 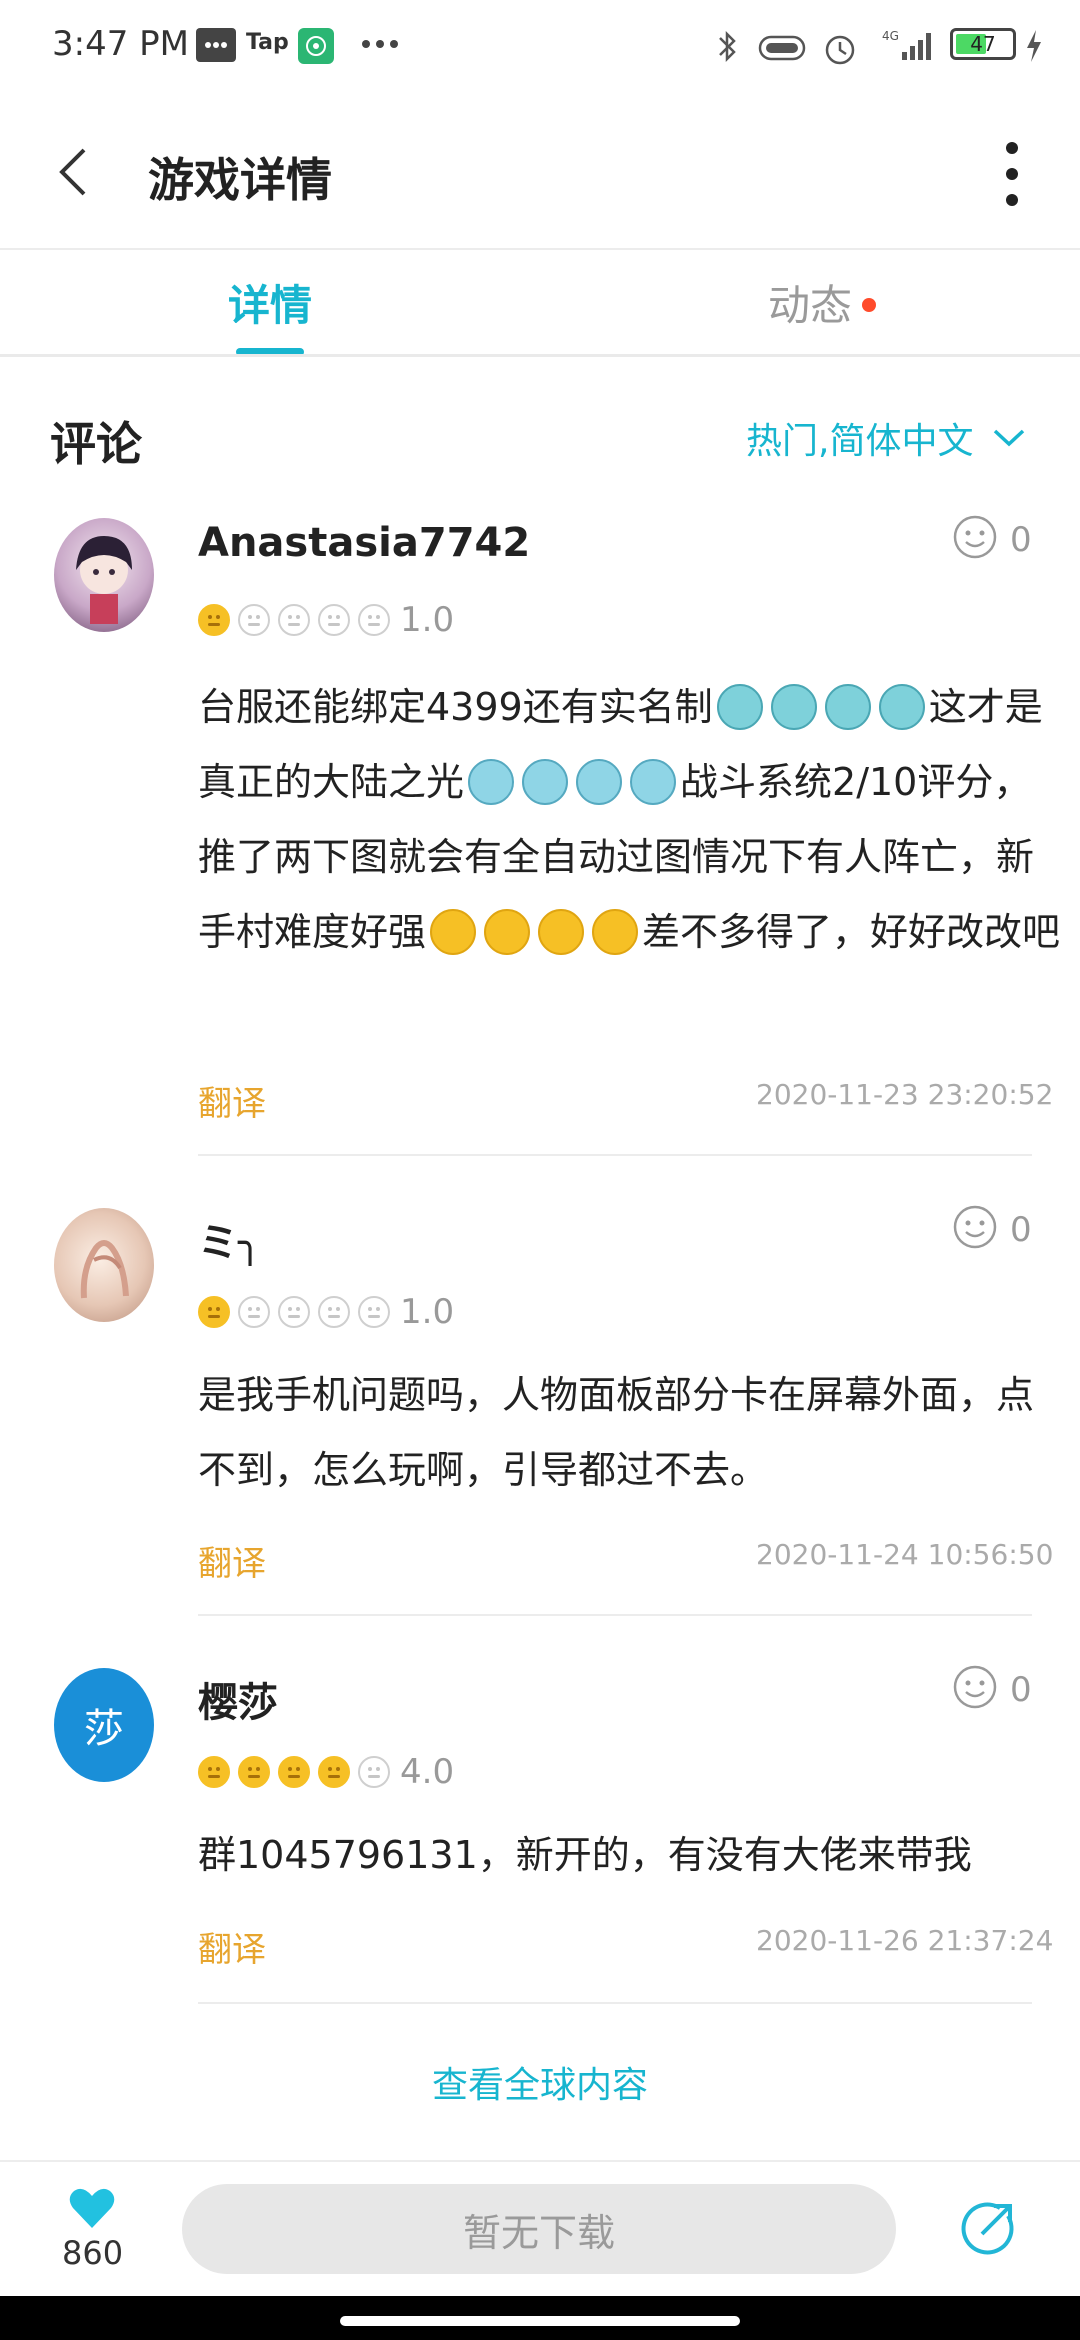 What do you see at coordinates (585, 1855) in the screenshot?
I see `review-text: 群1045796131，新开的，有没有大佬来带我` at bounding box center [585, 1855].